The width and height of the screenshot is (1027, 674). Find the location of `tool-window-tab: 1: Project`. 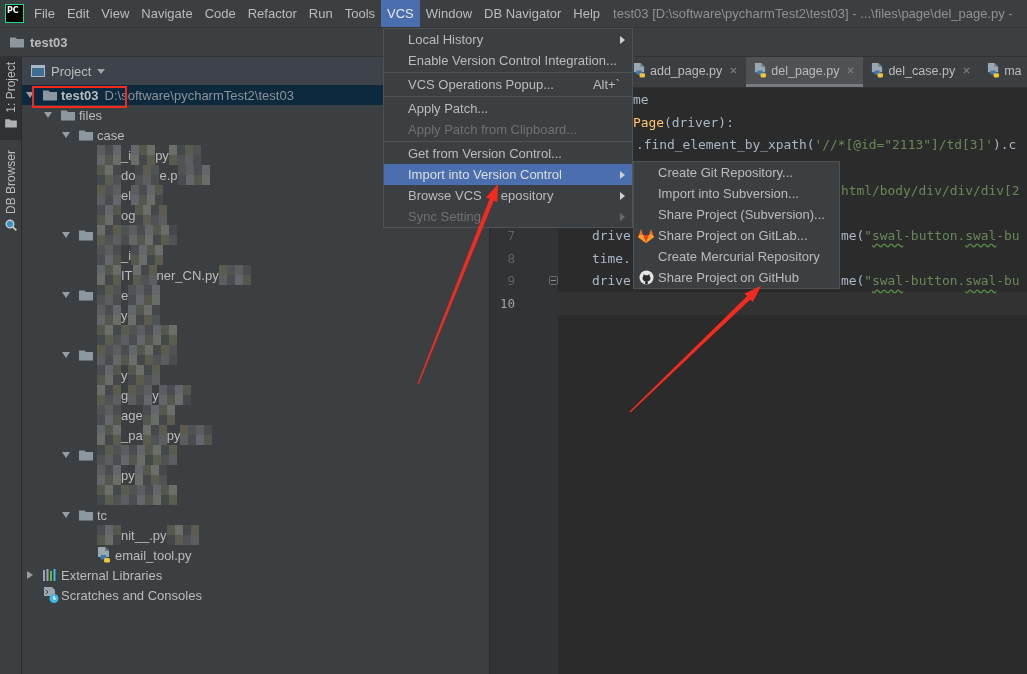

tool-window-tab: 1: Project is located at coordinates (10, 98).